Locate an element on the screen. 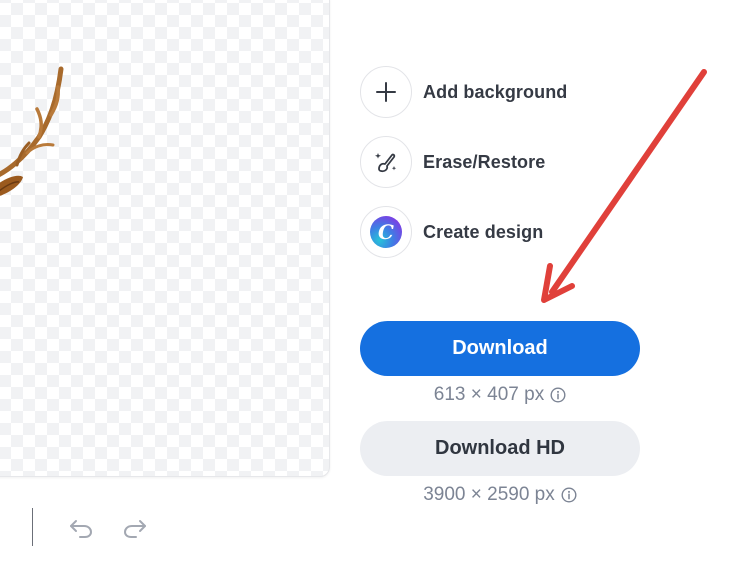 The image size is (735, 567). add-background-label: Add background is located at coordinates (495, 91).